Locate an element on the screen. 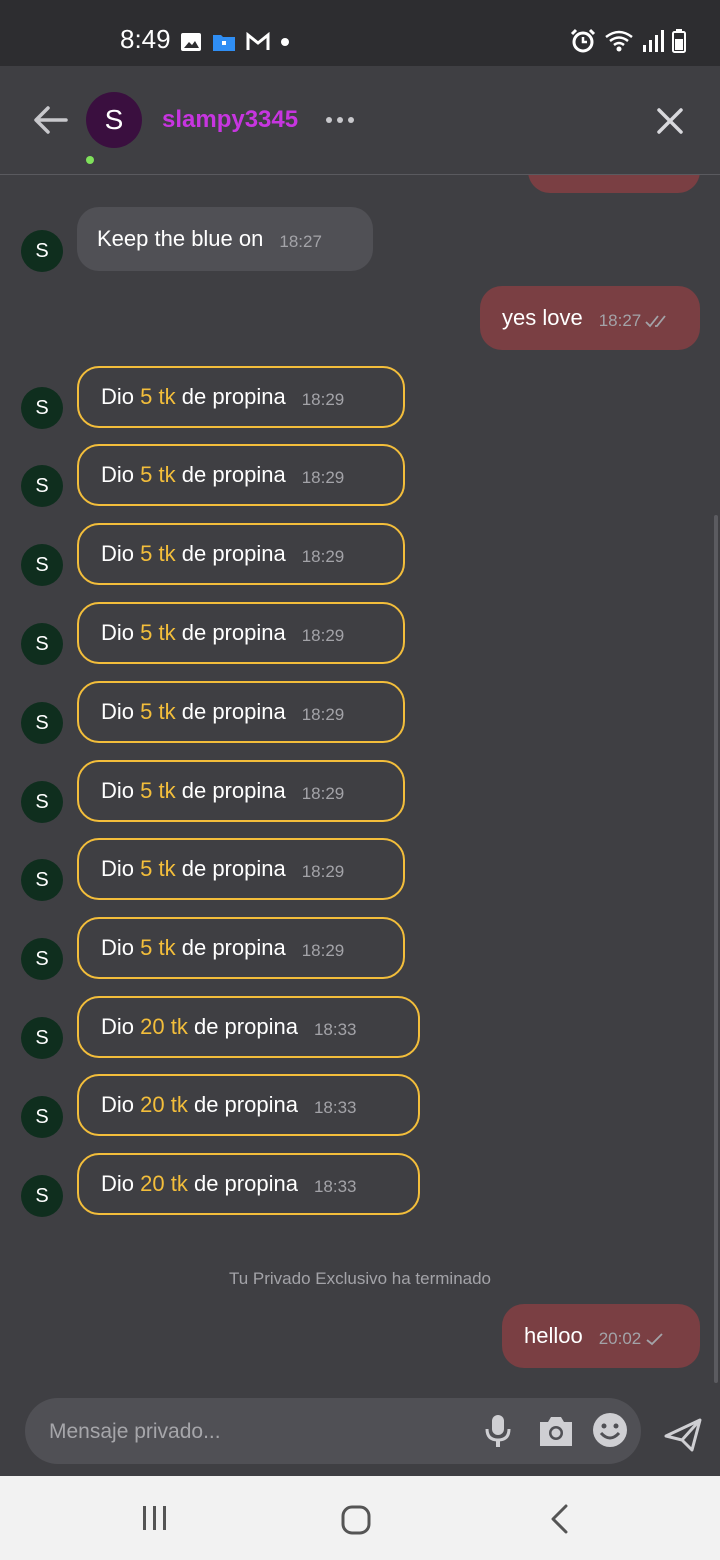 The height and width of the screenshot is (1560, 720). more-icon is located at coordinates (340, 120).